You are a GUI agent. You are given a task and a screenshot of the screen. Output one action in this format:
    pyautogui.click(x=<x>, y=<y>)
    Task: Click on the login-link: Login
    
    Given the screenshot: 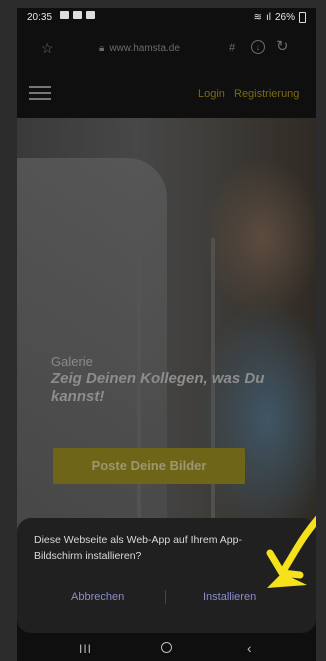 What is the action you would take?
    pyautogui.click(x=211, y=94)
    